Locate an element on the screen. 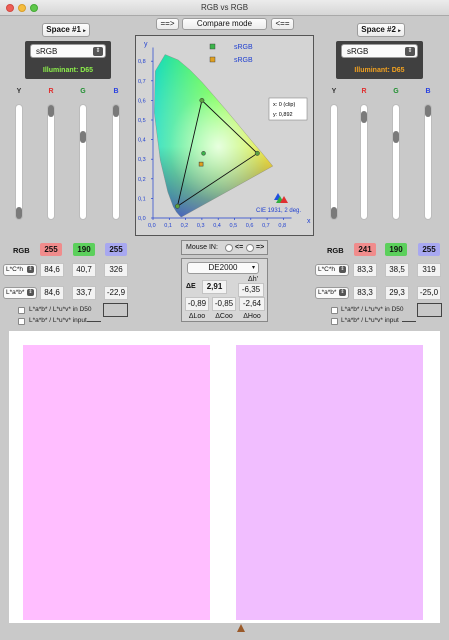 The image size is (449, 640). mouse-in-right-radio is located at coordinates (250, 248).